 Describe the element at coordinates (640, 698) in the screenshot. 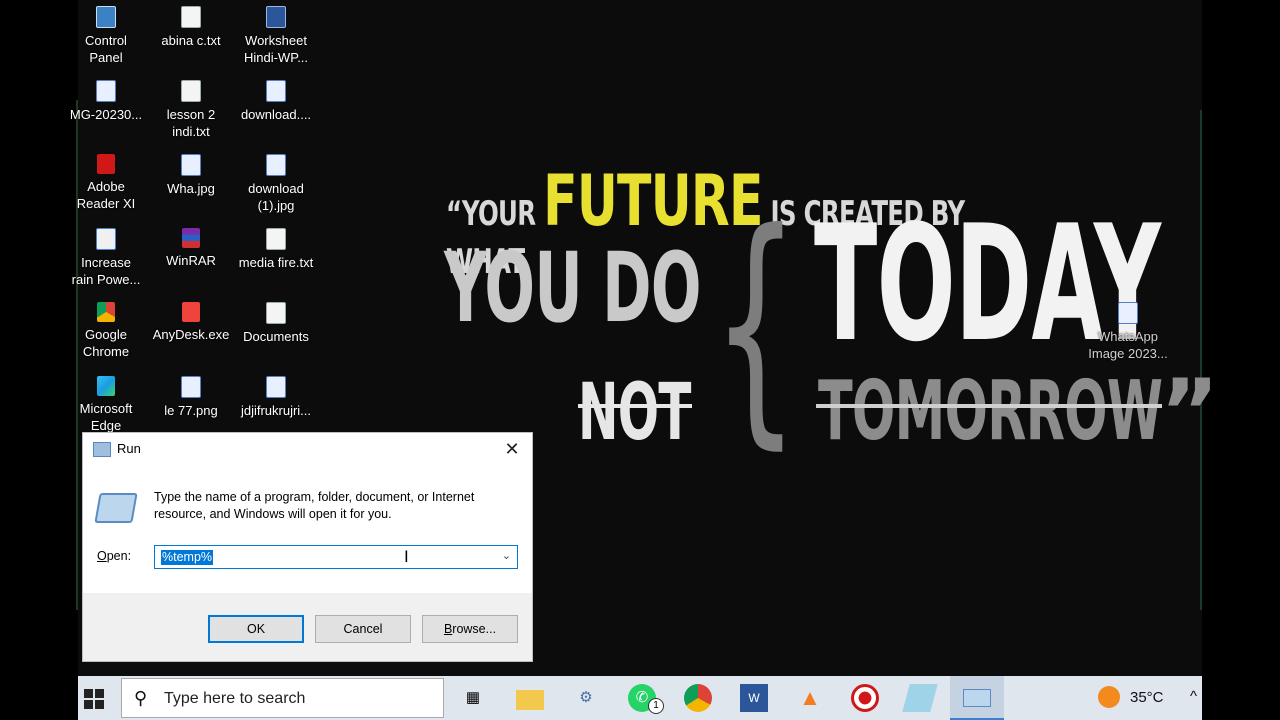

I see `taskbar: ⚲ Type here to search ▦ ⚙ ✆ 1 W ▲ 35°C ^` at that location.